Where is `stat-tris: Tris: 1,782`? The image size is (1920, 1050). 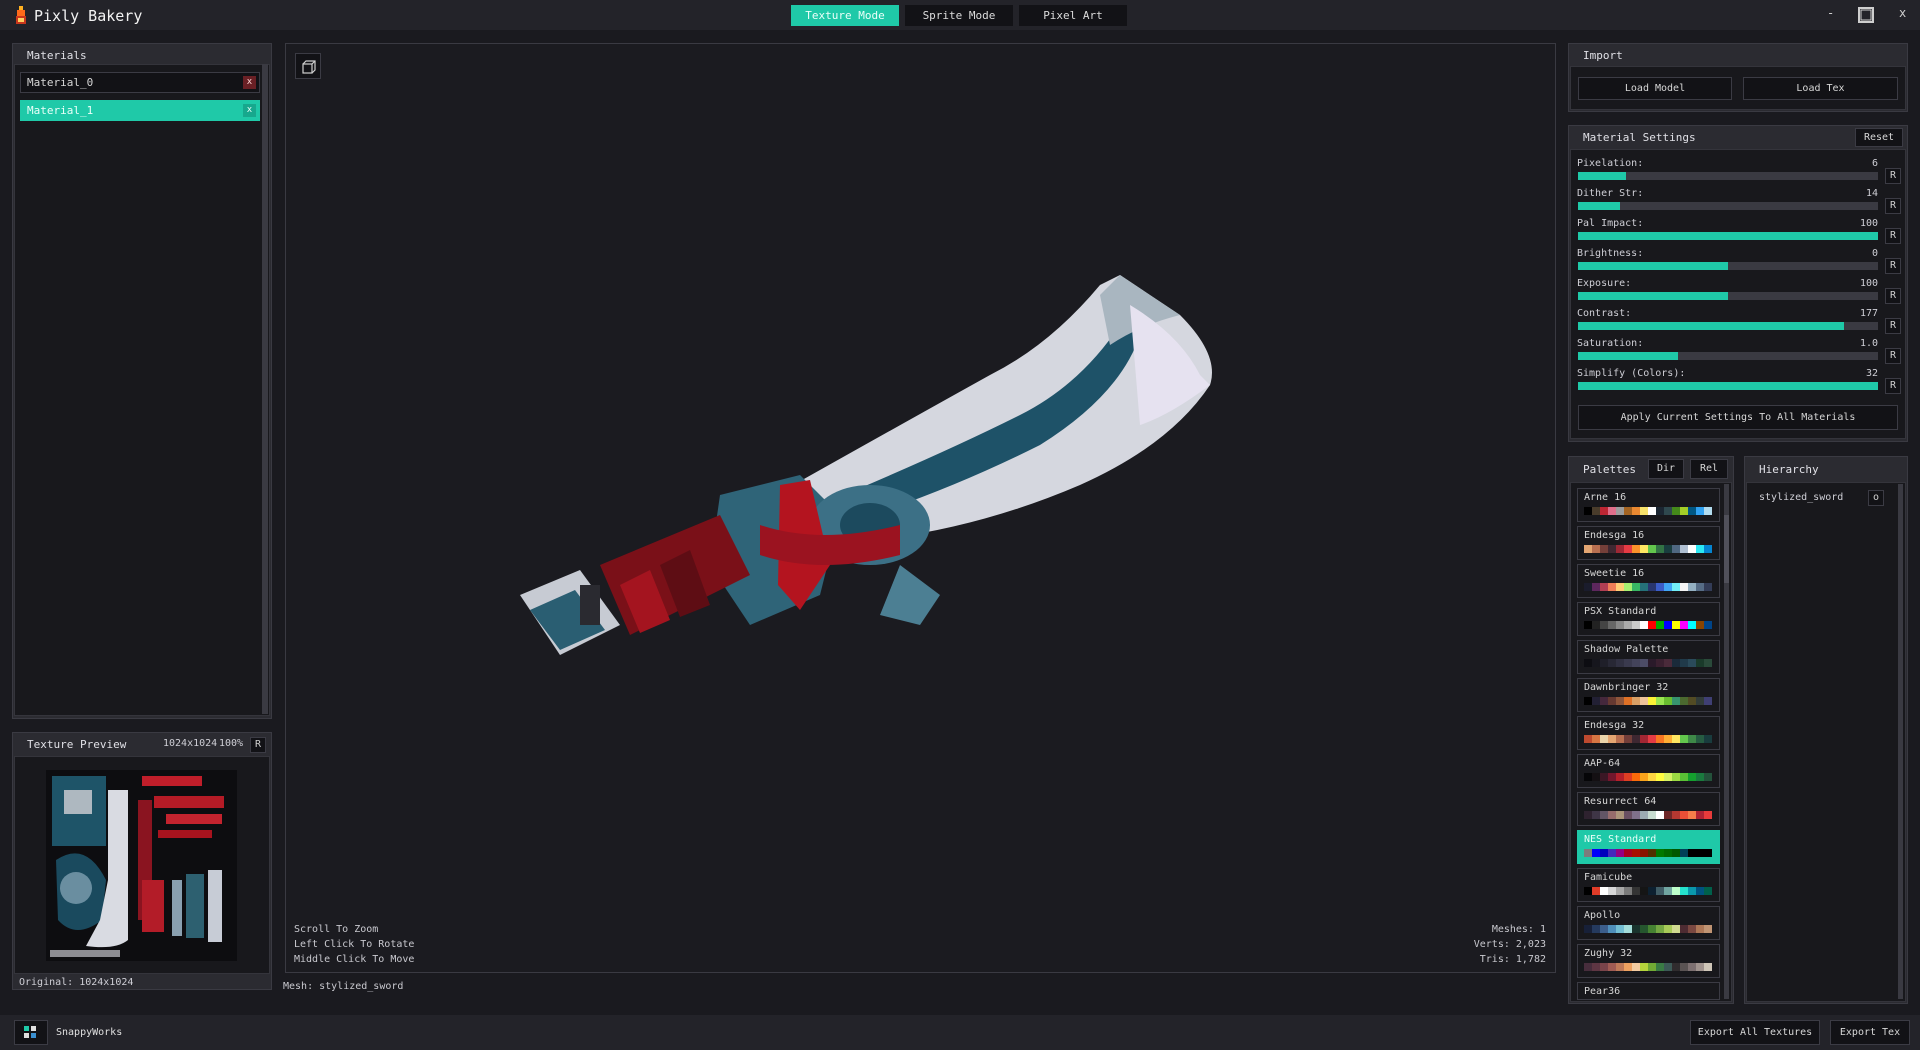
stat-tris: Tris: 1,782 is located at coordinates (1512, 959).